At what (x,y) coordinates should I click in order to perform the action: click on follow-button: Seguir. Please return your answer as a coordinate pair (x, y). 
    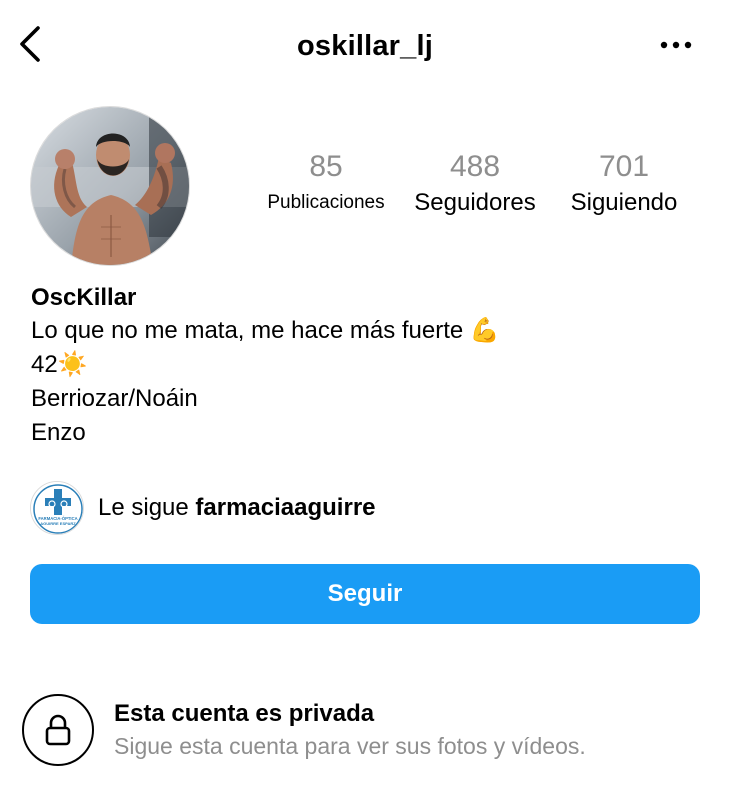
    Looking at the image, I should click on (365, 594).